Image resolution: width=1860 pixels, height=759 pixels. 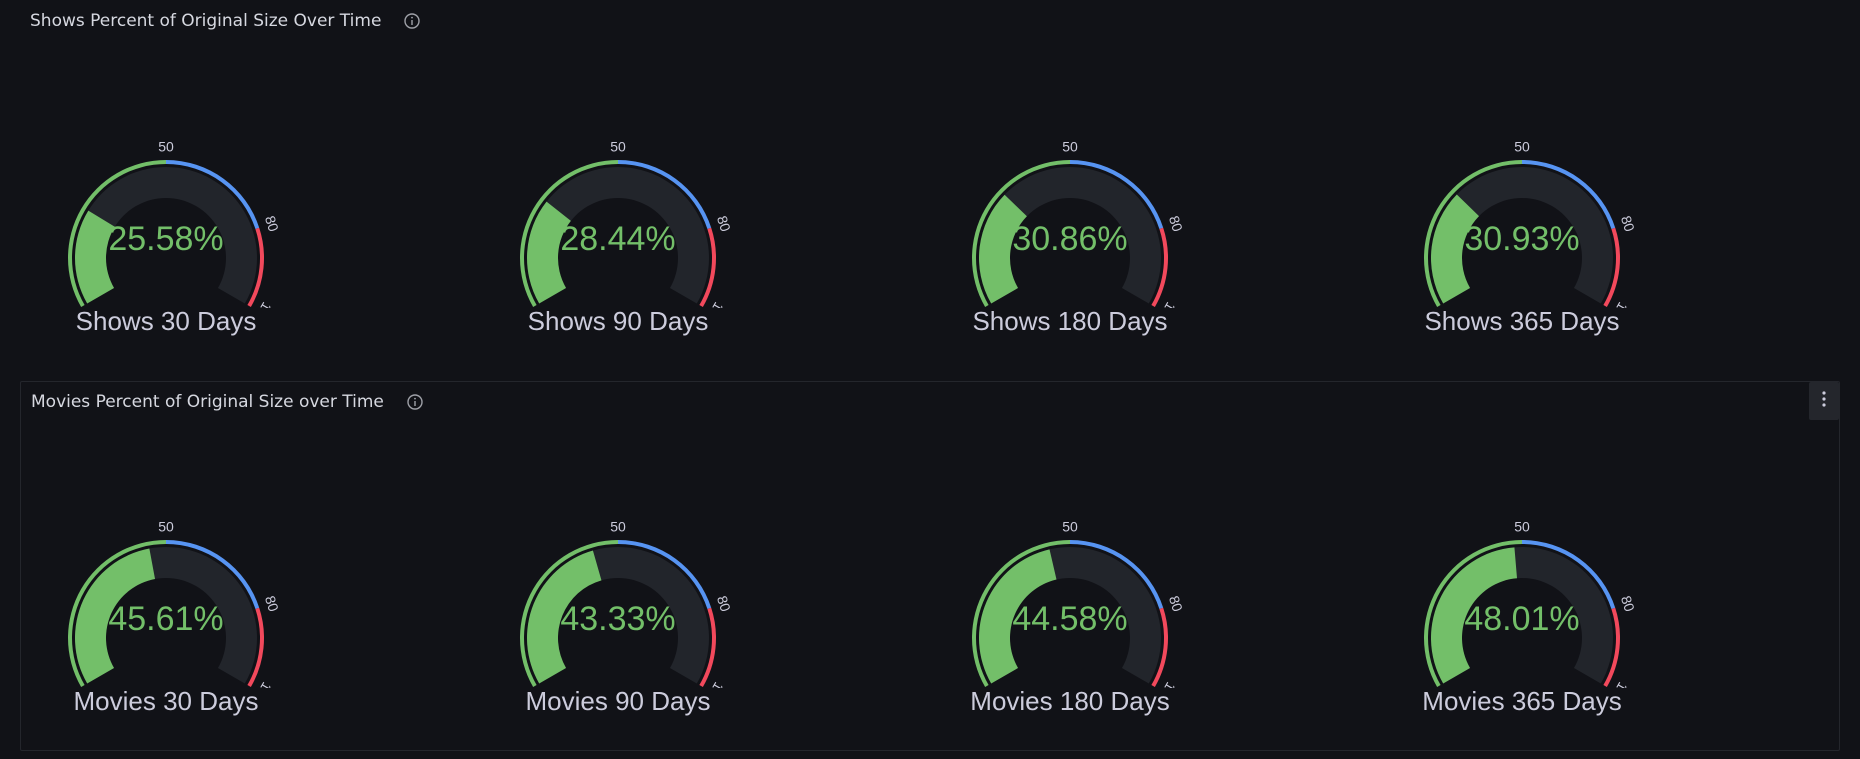 I want to click on gauge: 0508010030.93% Shows 365 Days, so click(x=1522, y=233).